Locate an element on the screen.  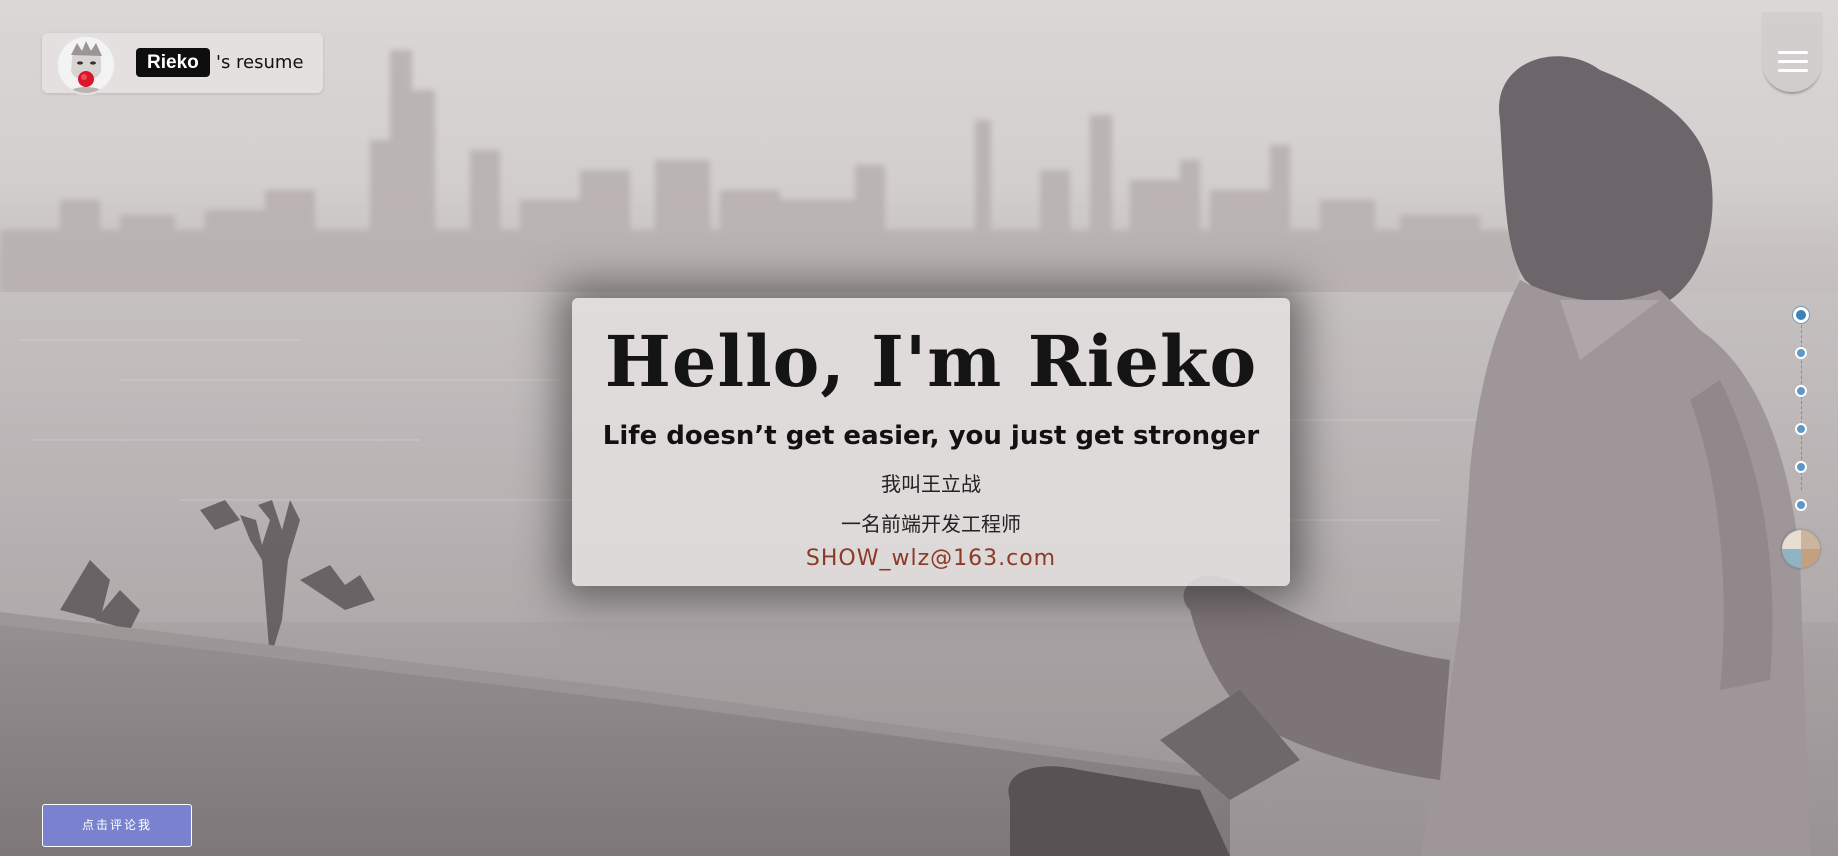
hero-headline: Hello, I'm Rieko is located at coordinates (931, 361).